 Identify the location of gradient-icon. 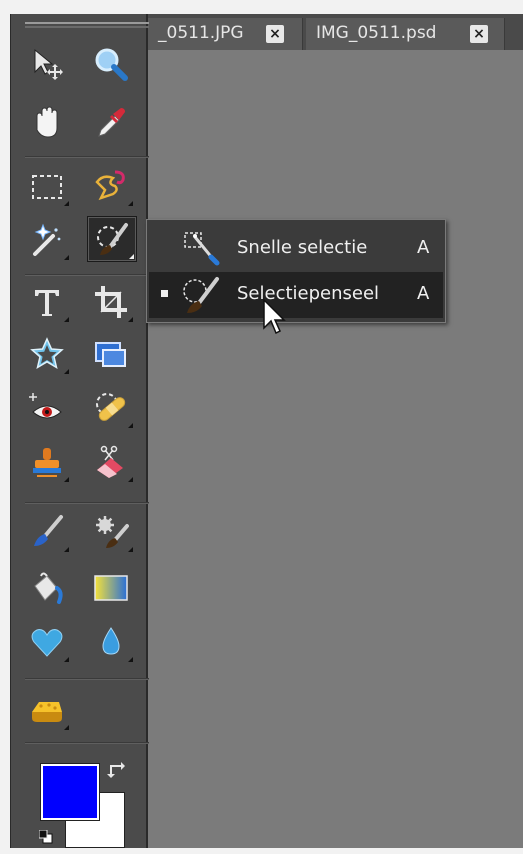
(111, 588).